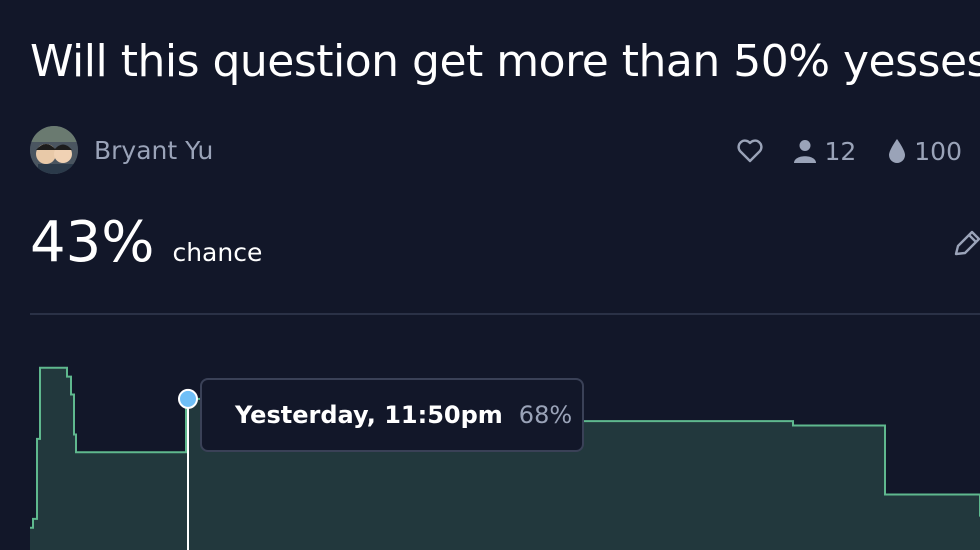 Image resolution: width=980 pixels, height=550 pixels. What do you see at coordinates (840, 151) in the screenshot?
I see `traders-value: 12` at bounding box center [840, 151].